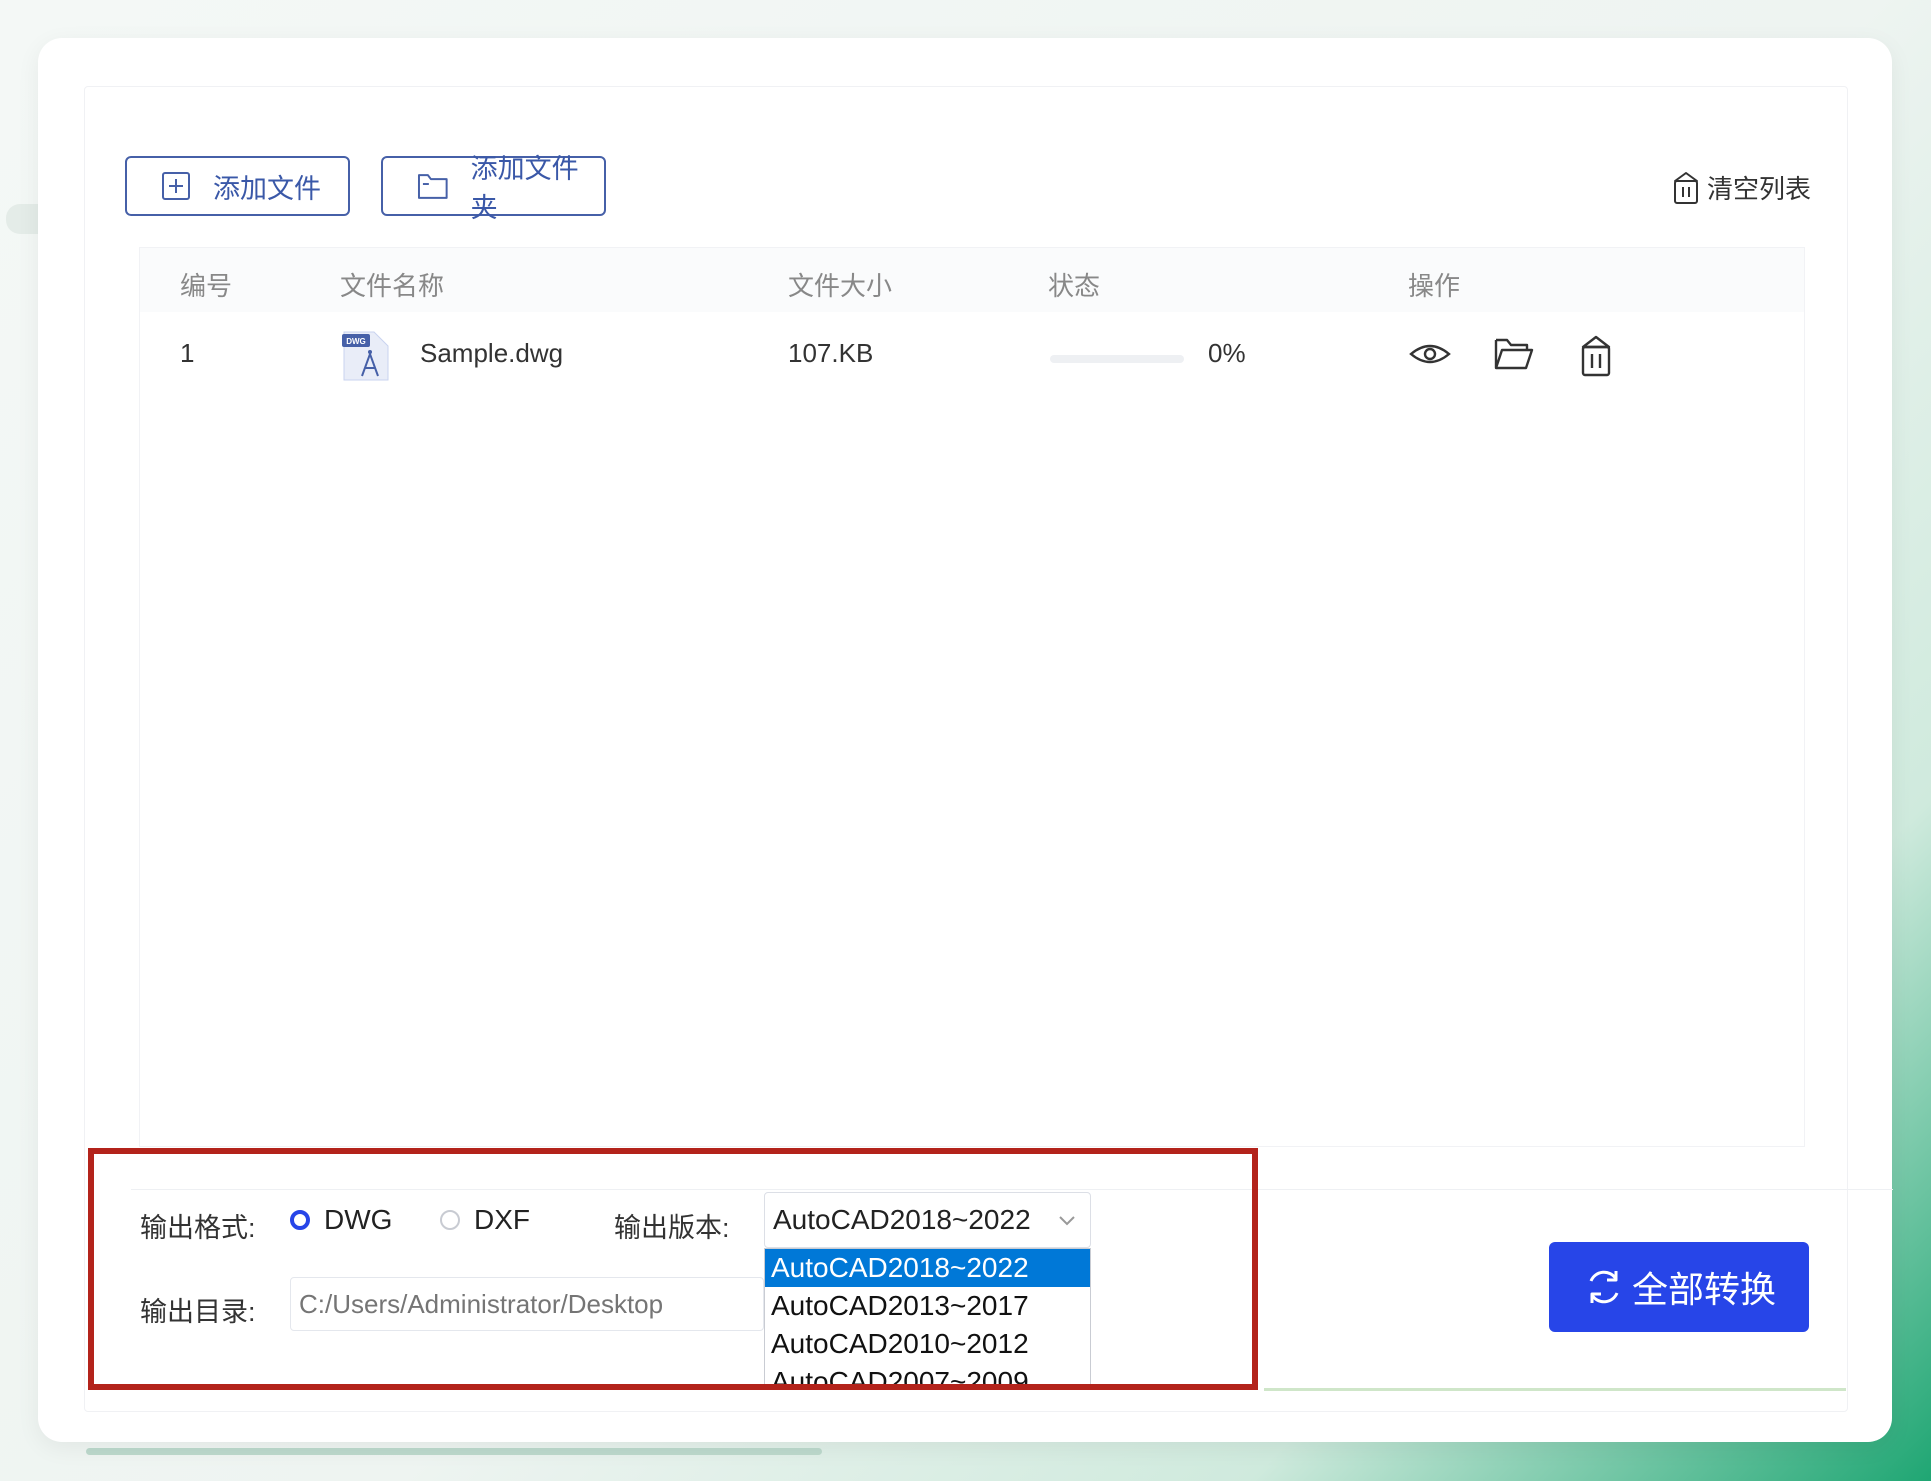  I want to click on add-folder-label: 添加文件夹, so click(524, 188).